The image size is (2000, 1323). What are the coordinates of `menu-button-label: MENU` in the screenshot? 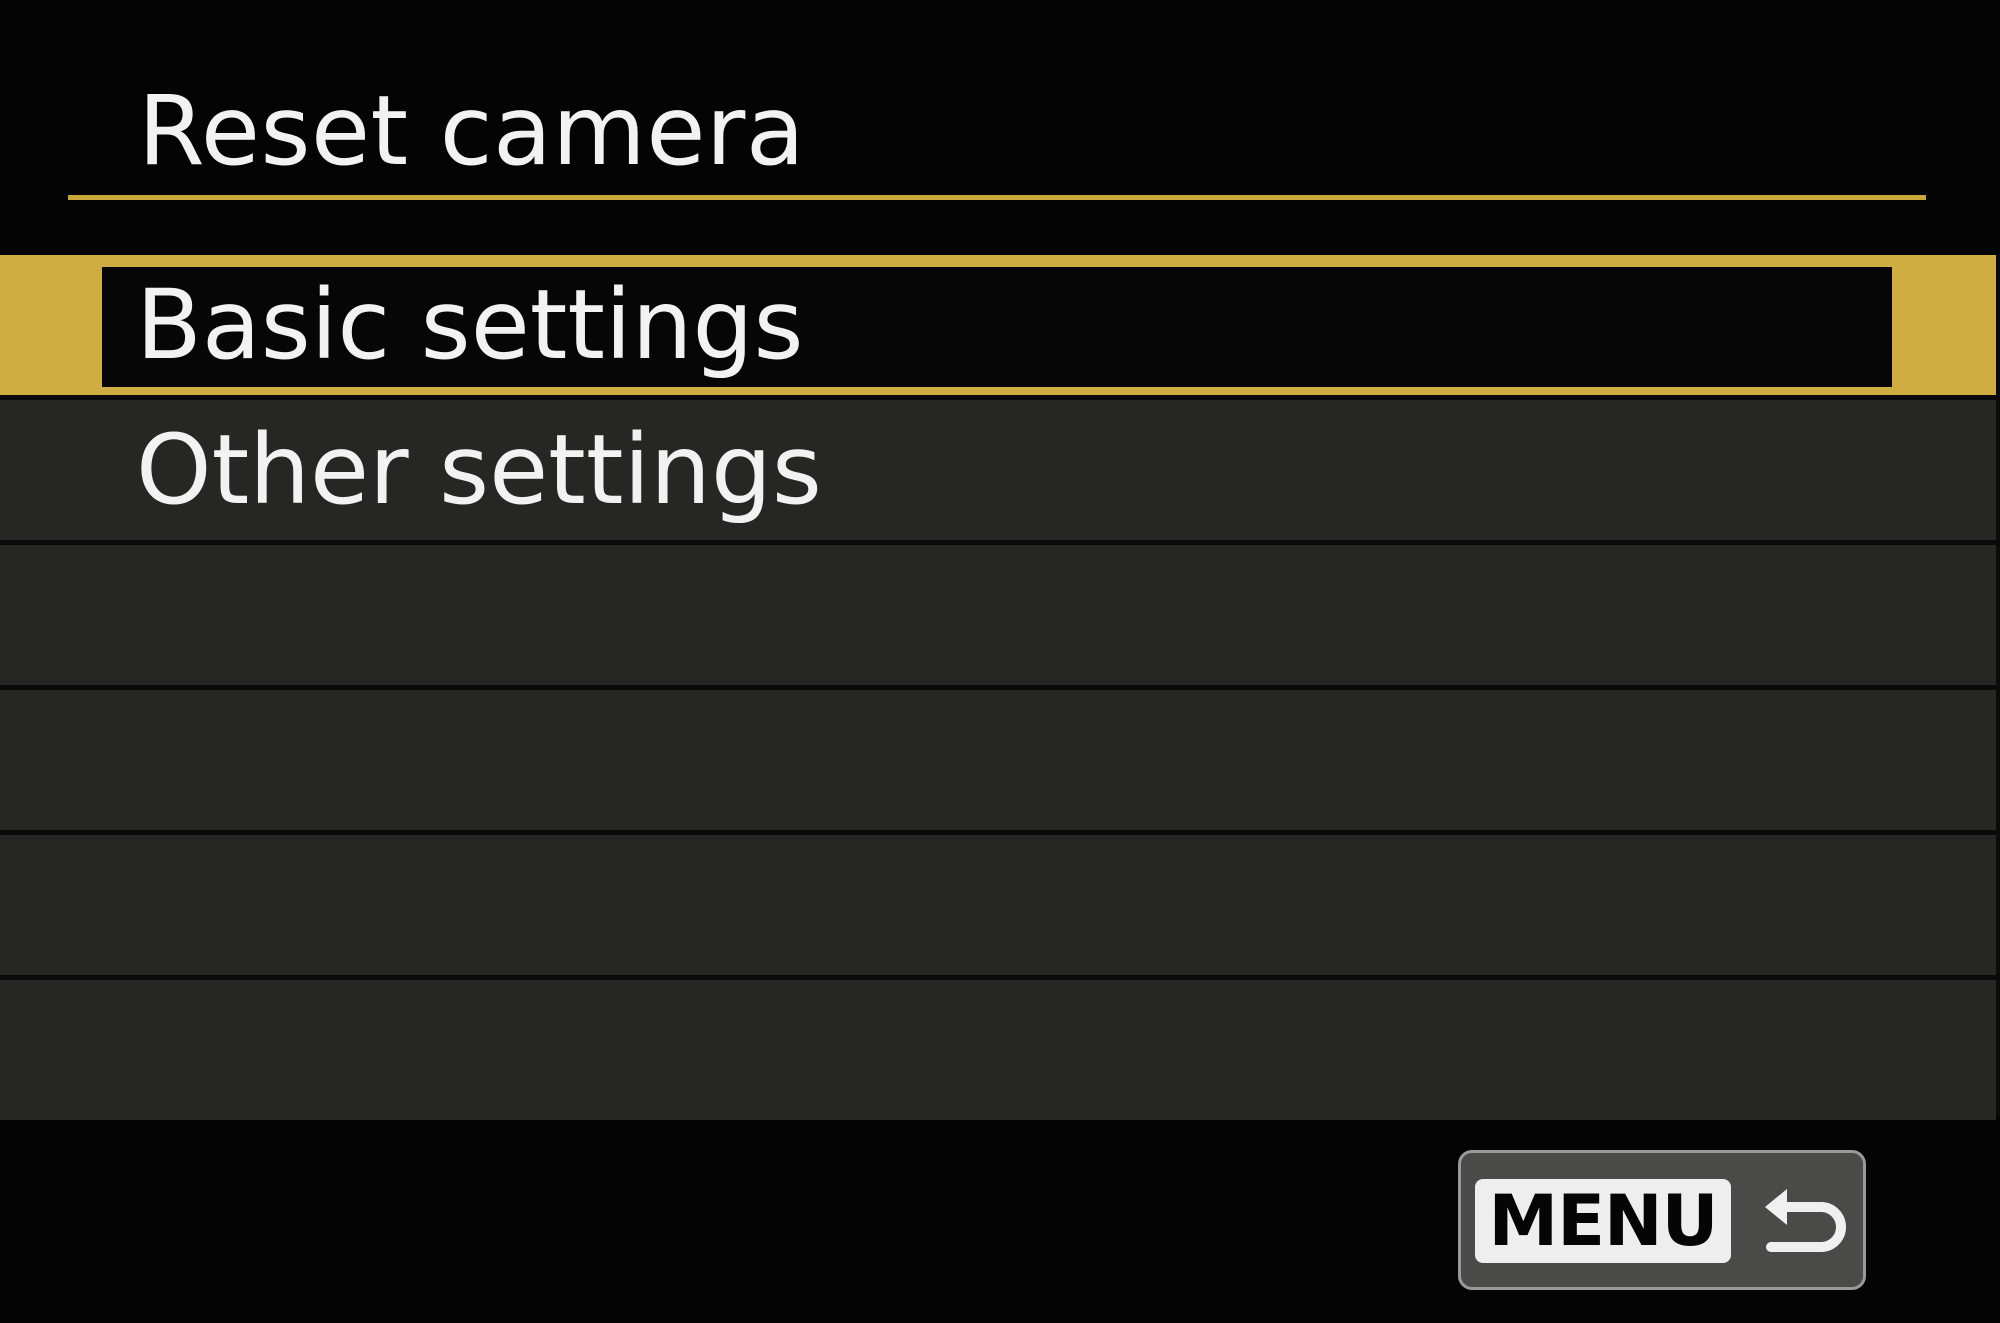 It's located at (1603, 1221).